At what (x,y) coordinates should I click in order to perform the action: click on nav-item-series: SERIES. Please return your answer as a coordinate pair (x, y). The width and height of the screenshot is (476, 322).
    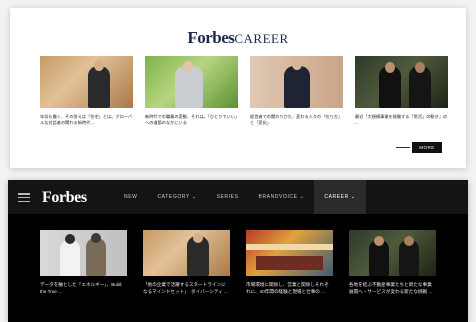
    Looking at the image, I should click on (228, 197).